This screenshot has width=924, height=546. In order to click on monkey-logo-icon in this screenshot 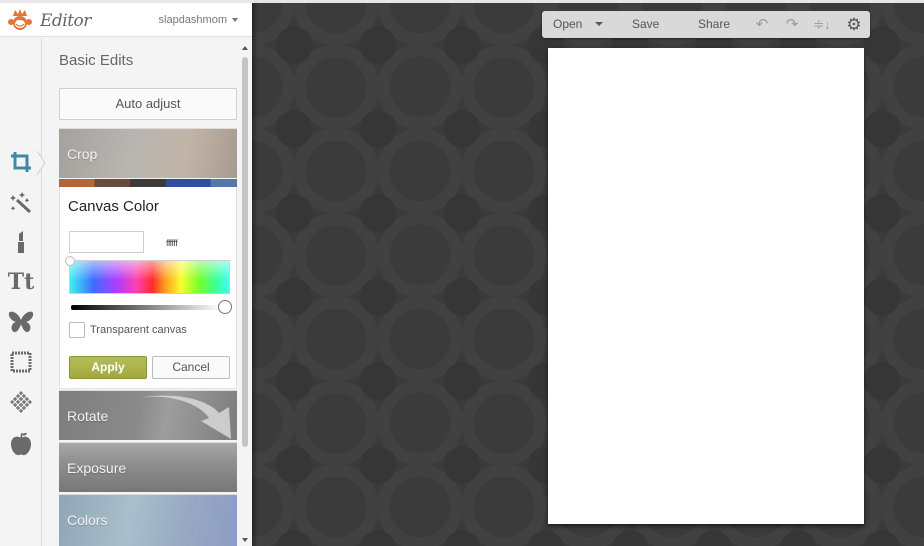, I will do `click(20, 19)`.